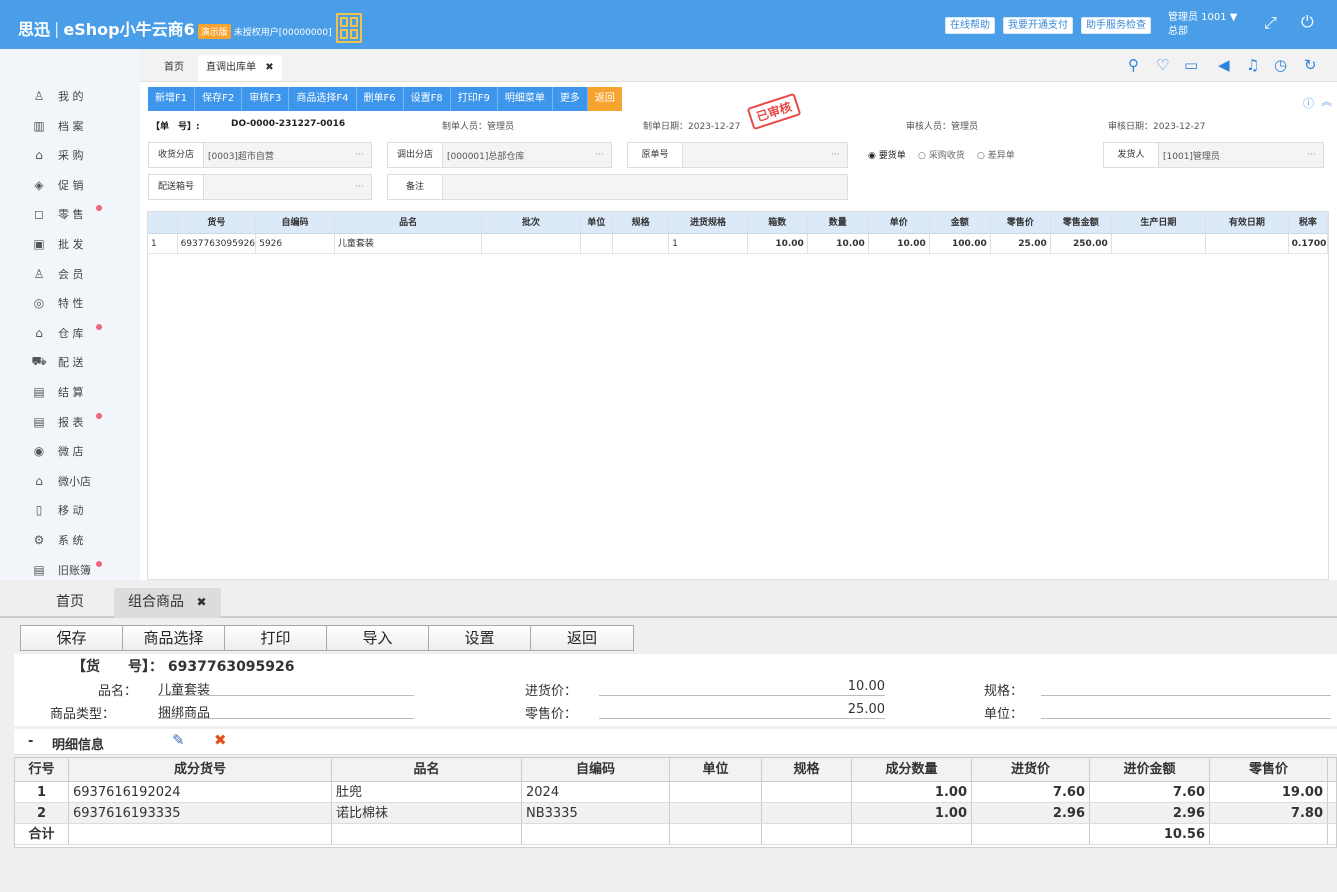 The width and height of the screenshot is (1337, 892). I want to click on name-field: 儿童套装, so click(286, 688).